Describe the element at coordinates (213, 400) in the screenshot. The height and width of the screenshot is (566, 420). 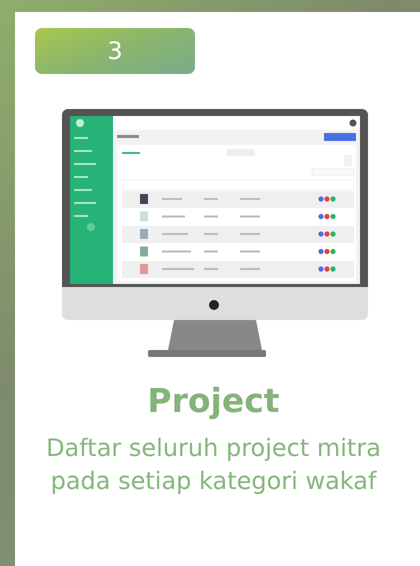
I see `feature-title: Project` at that location.